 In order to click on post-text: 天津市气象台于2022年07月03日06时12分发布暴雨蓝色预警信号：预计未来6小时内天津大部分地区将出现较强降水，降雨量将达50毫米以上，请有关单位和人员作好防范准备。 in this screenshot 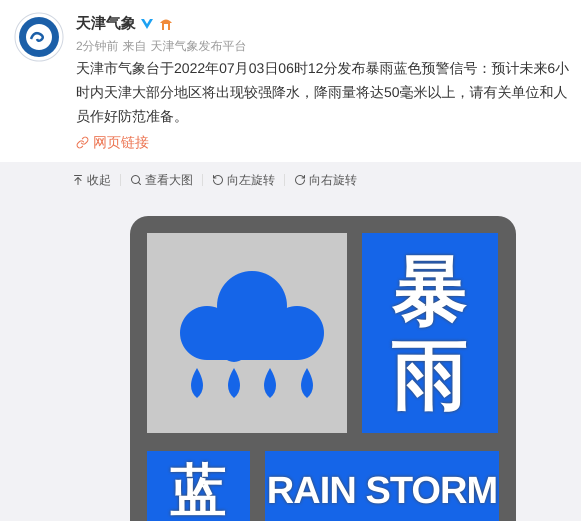, I will do `click(323, 92)`.